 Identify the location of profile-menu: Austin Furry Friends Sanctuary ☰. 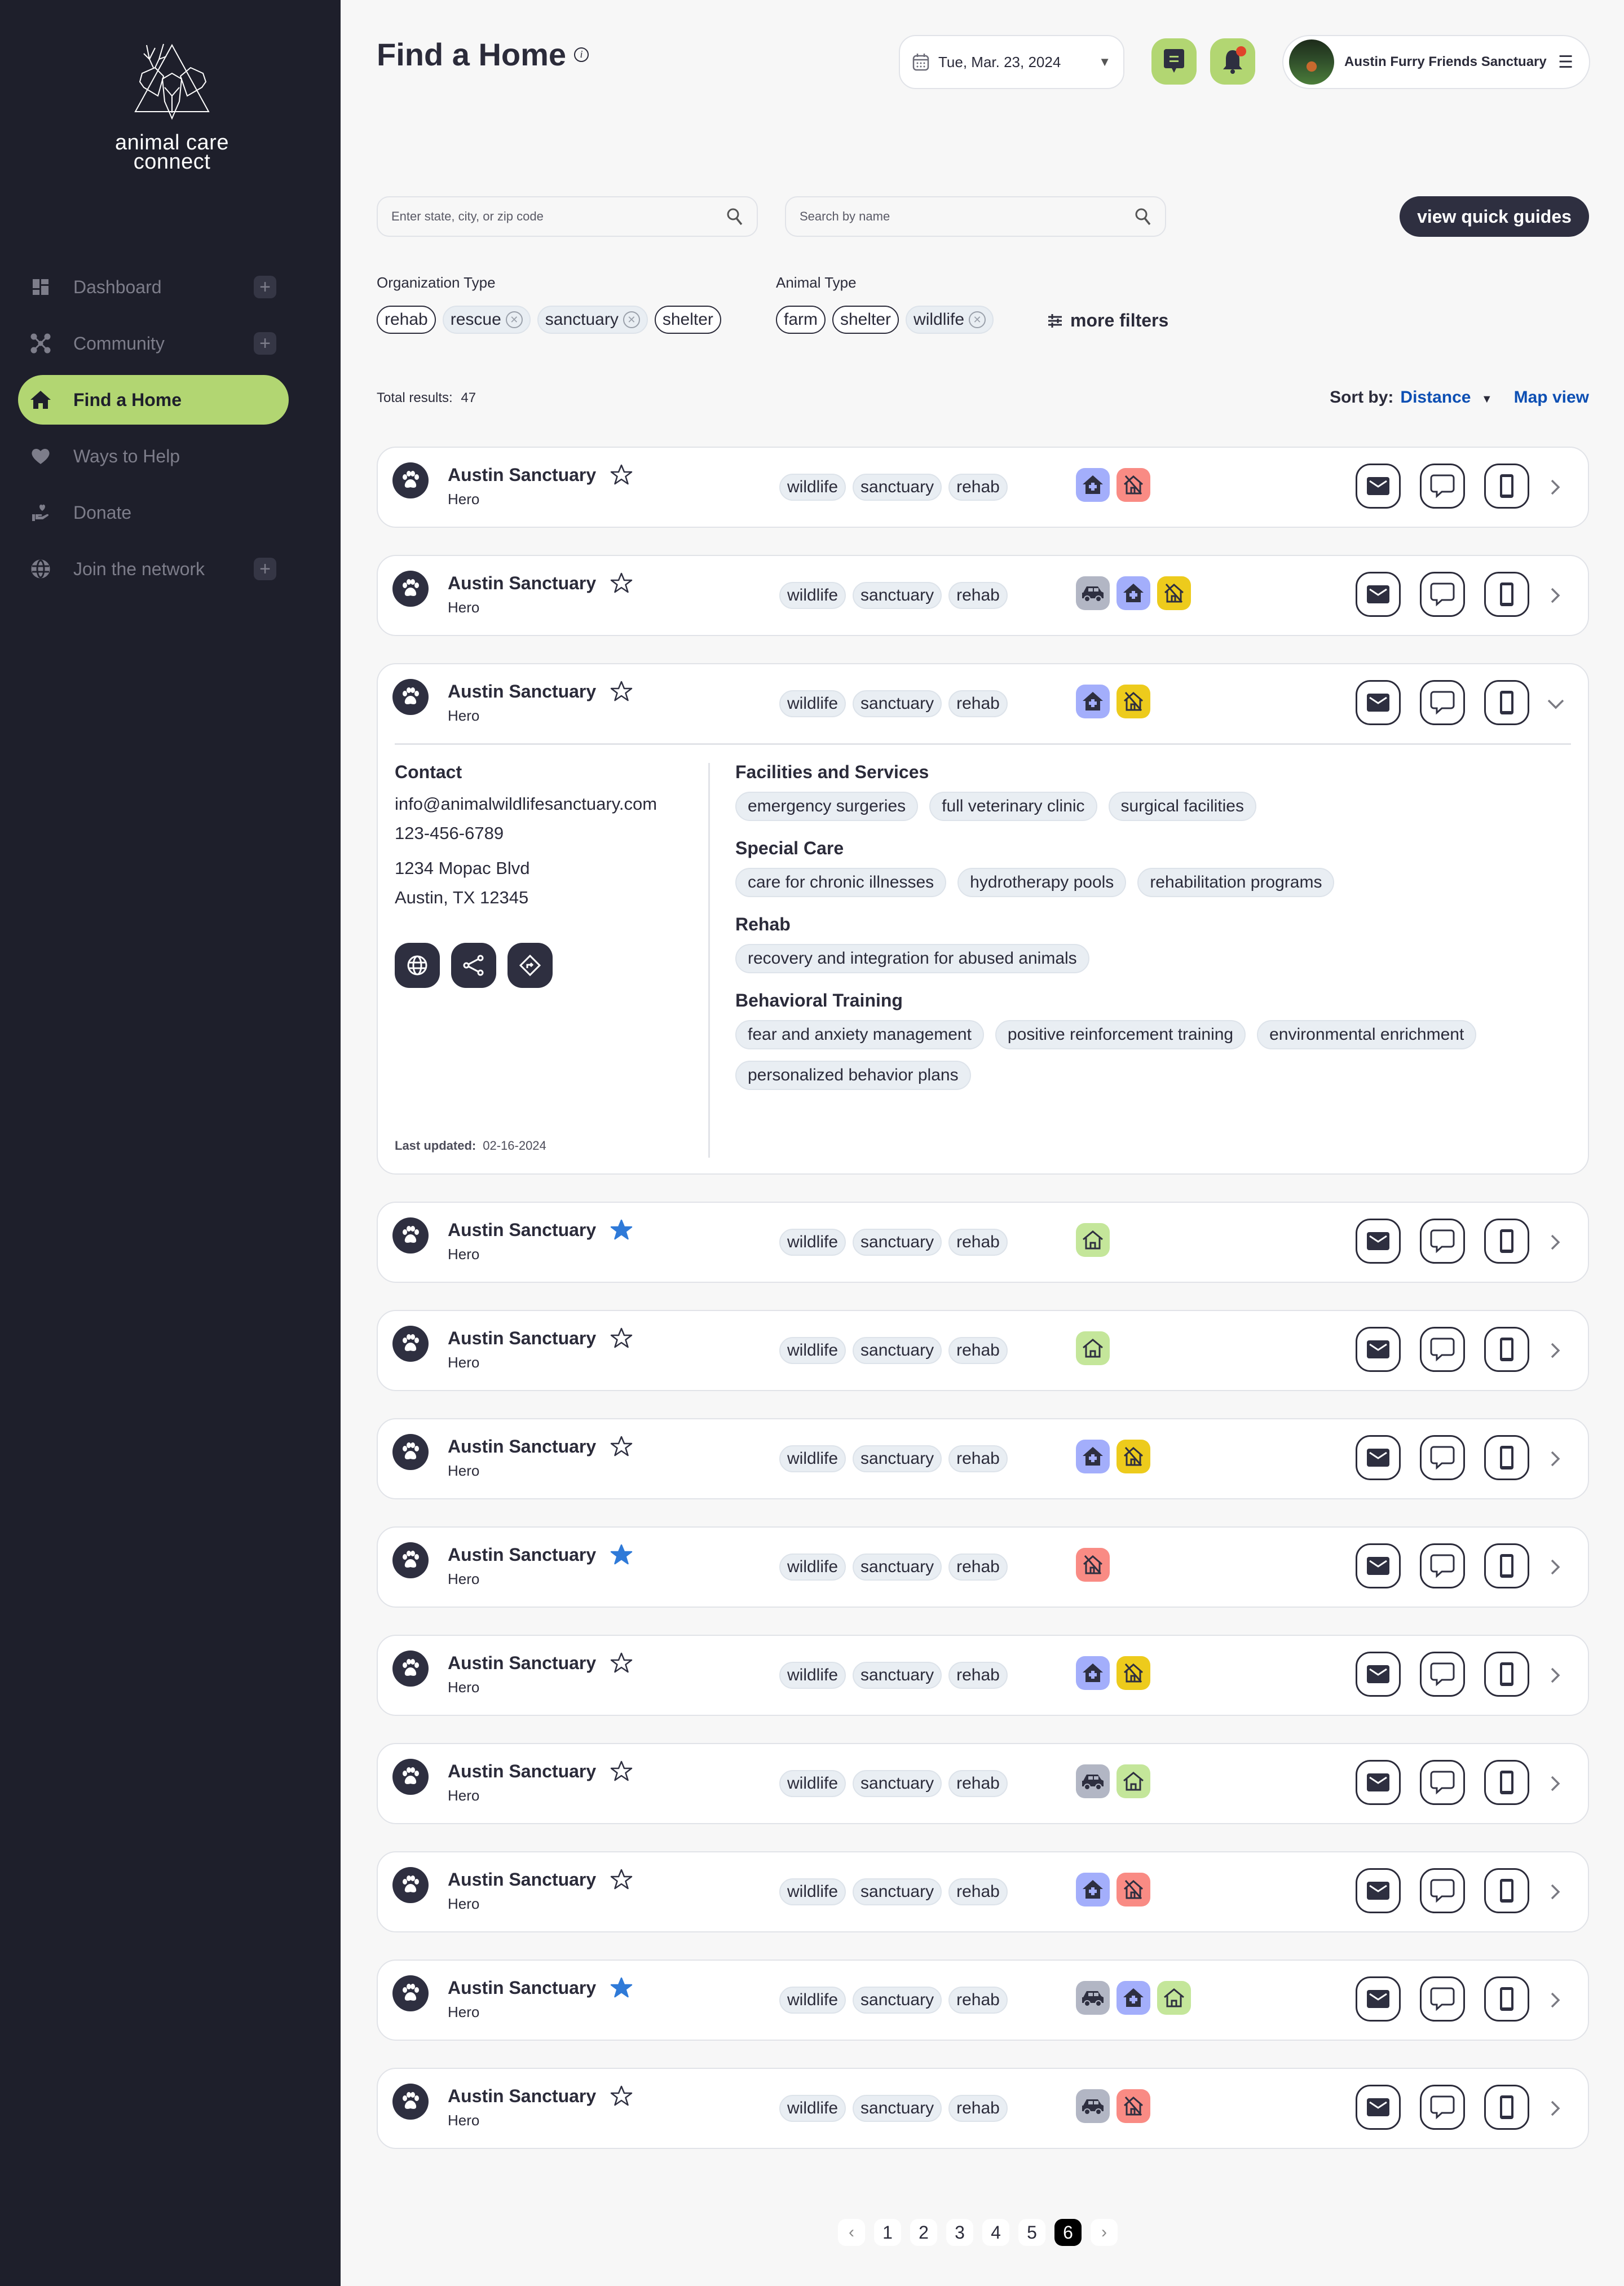
(1436, 62).